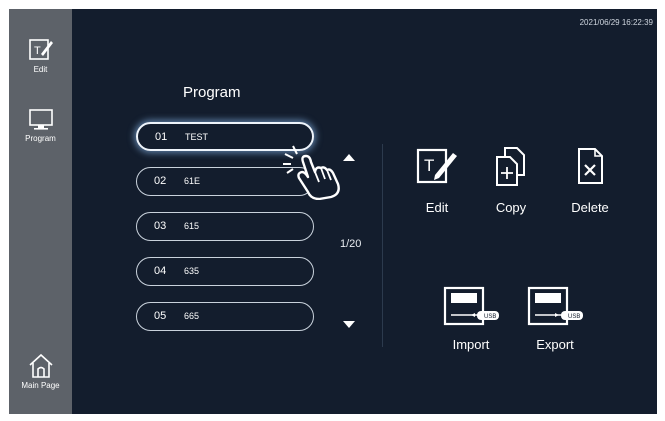  What do you see at coordinates (511, 207) in the screenshot?
I see `copy-label: Copy` at bounding box center [511, 207].